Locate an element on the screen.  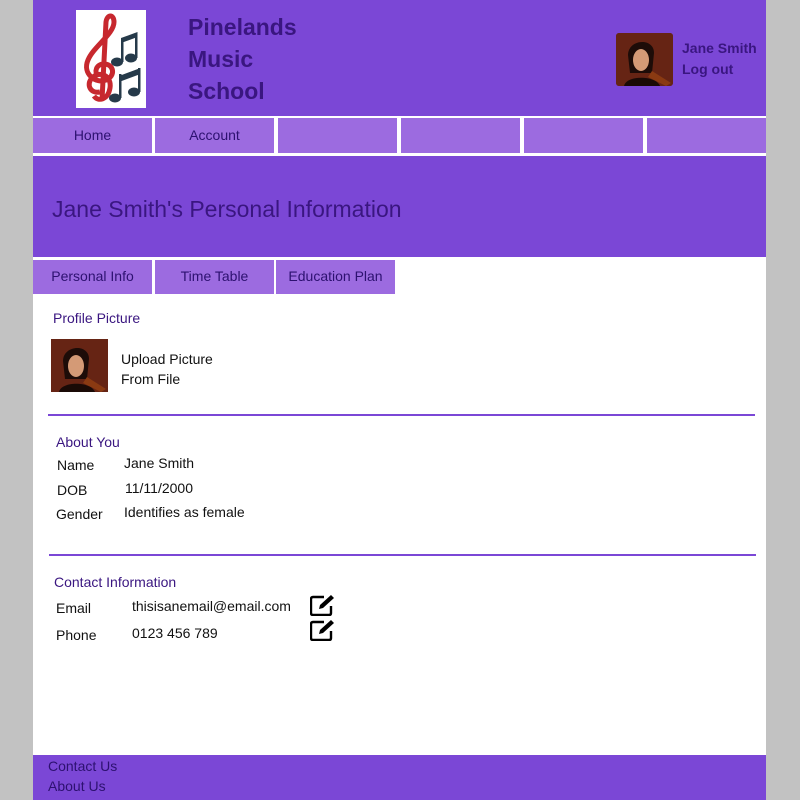
tab-time-table: Time Table is located at coordinates (214, 277).